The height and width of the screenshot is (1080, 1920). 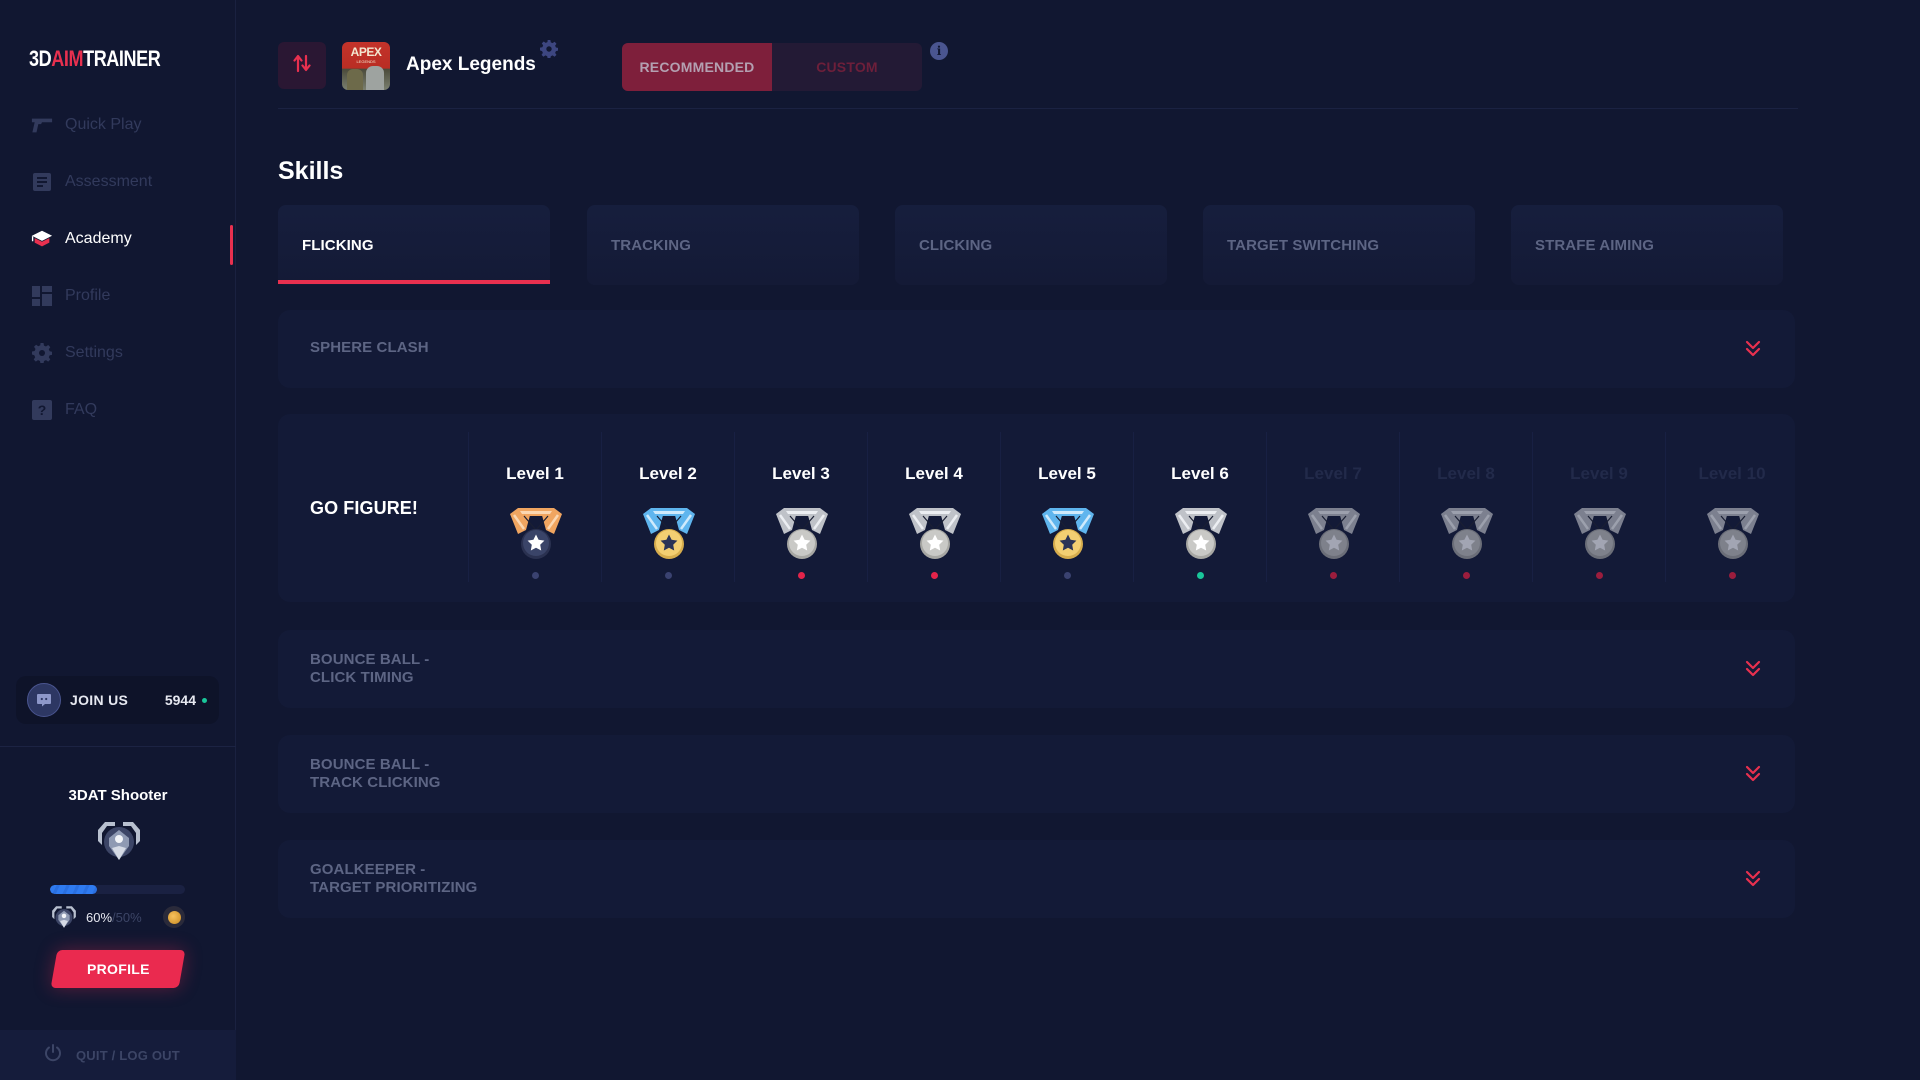 What do you see at coordinates (847, 67) in the screenshot?
I see `mode-custom-button: CUSTOM` at bounding box center [847, 67].